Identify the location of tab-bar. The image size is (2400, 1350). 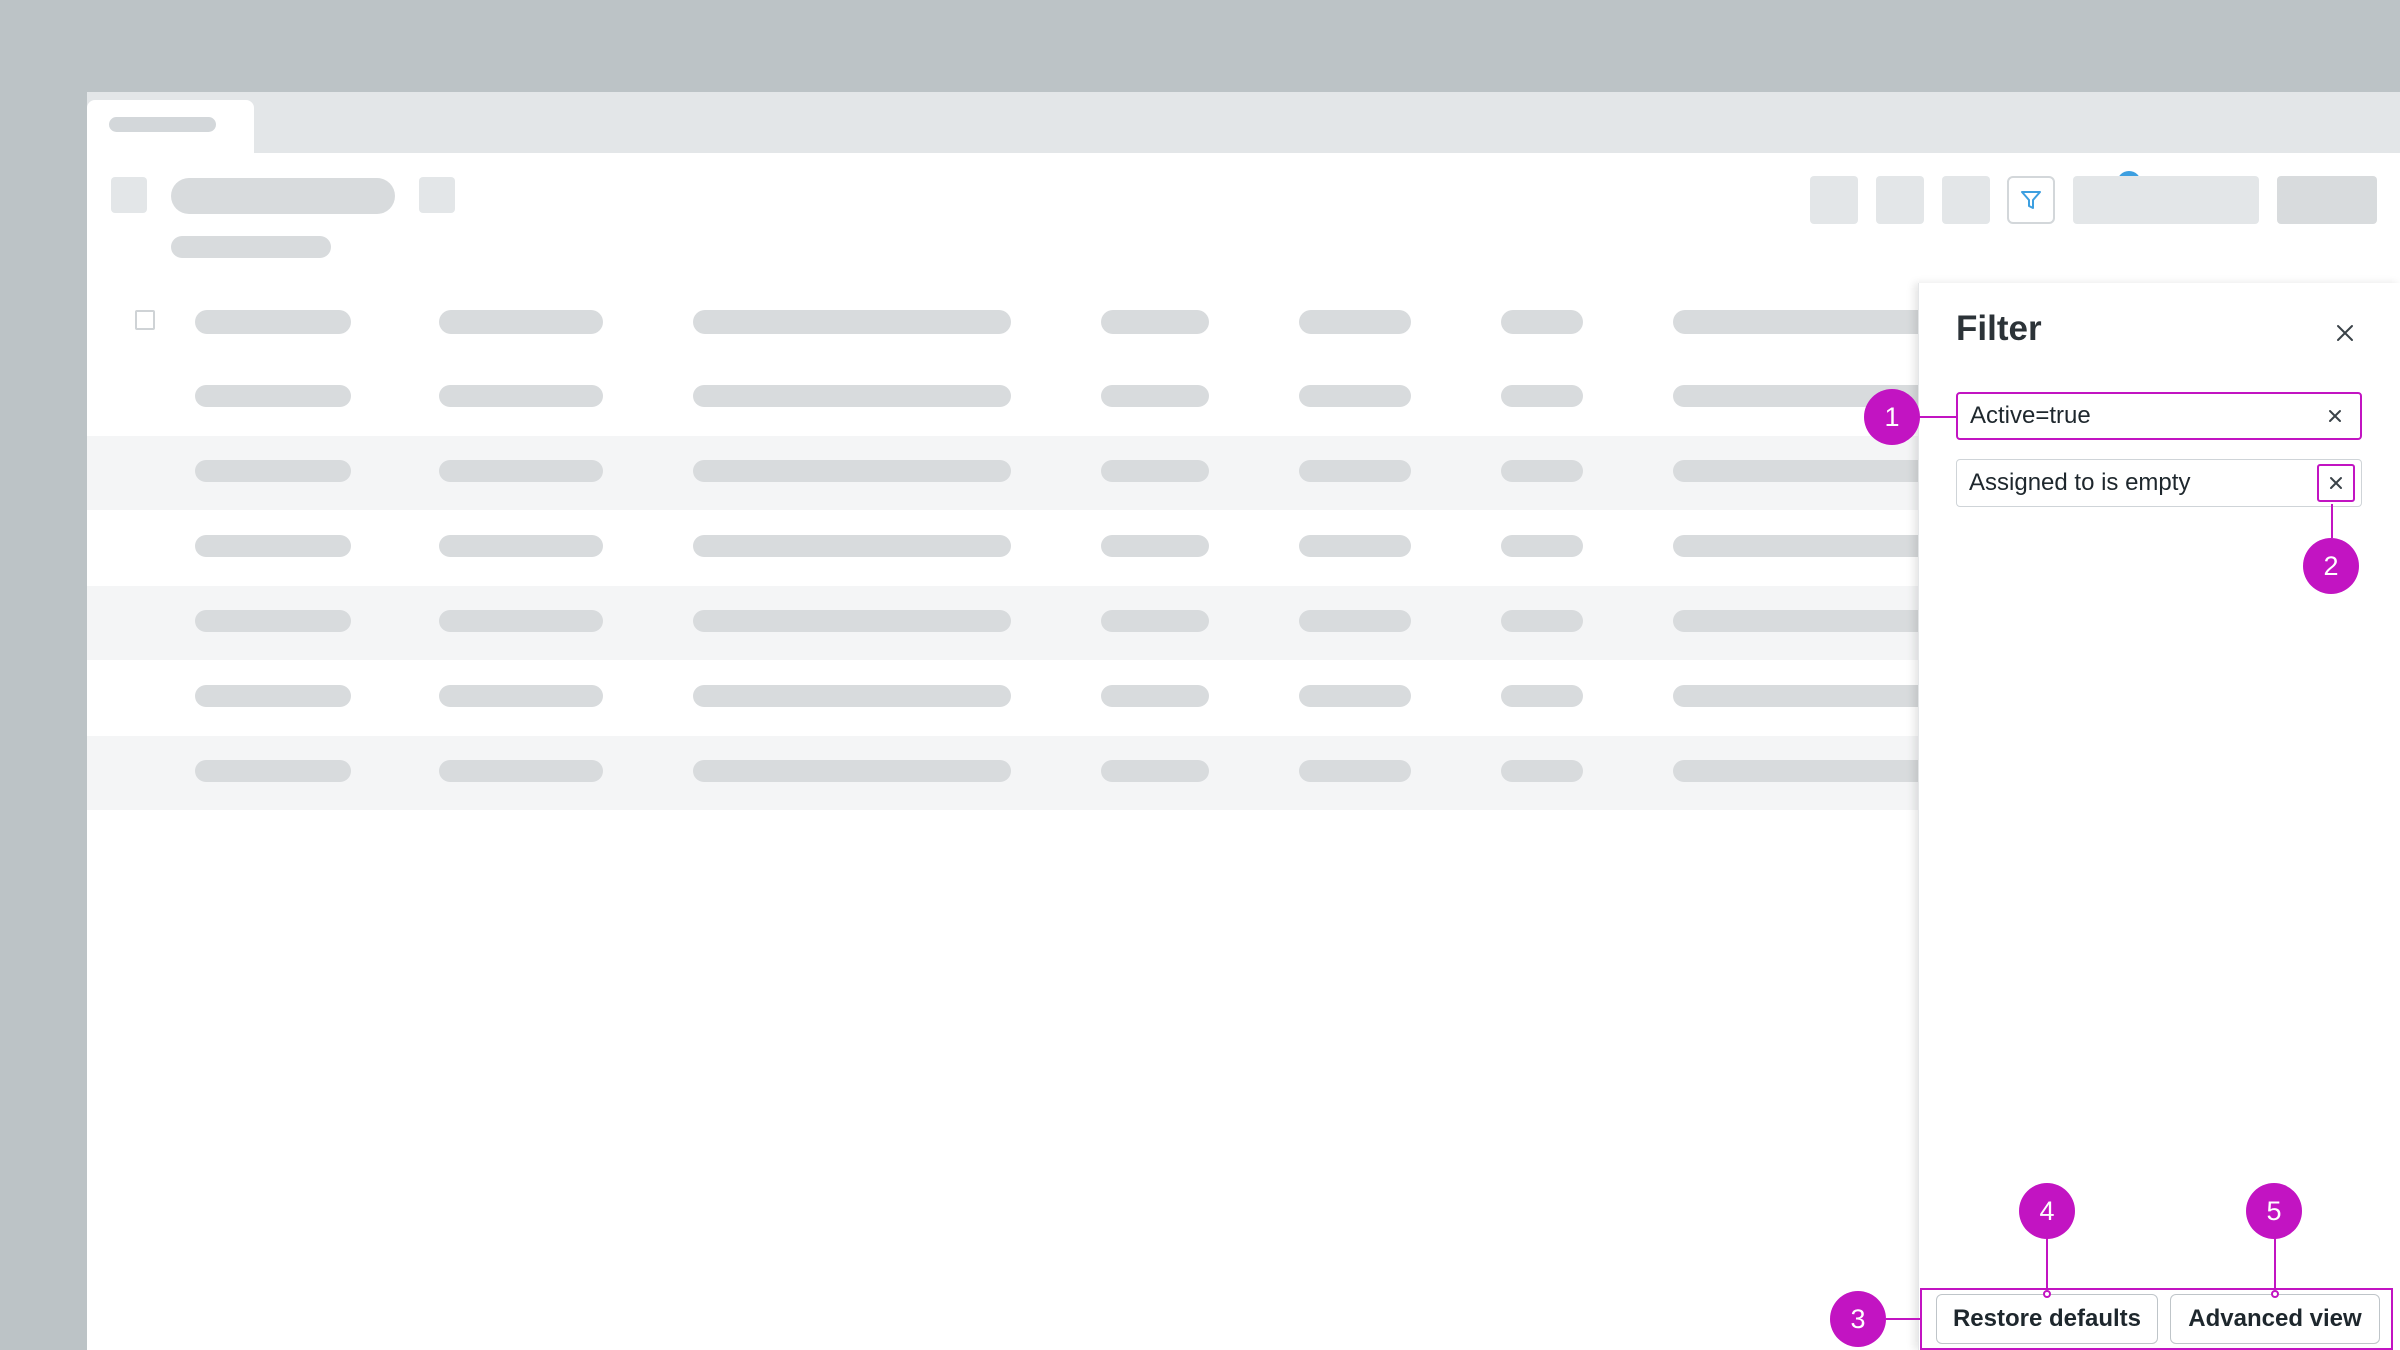
(1243, 122).